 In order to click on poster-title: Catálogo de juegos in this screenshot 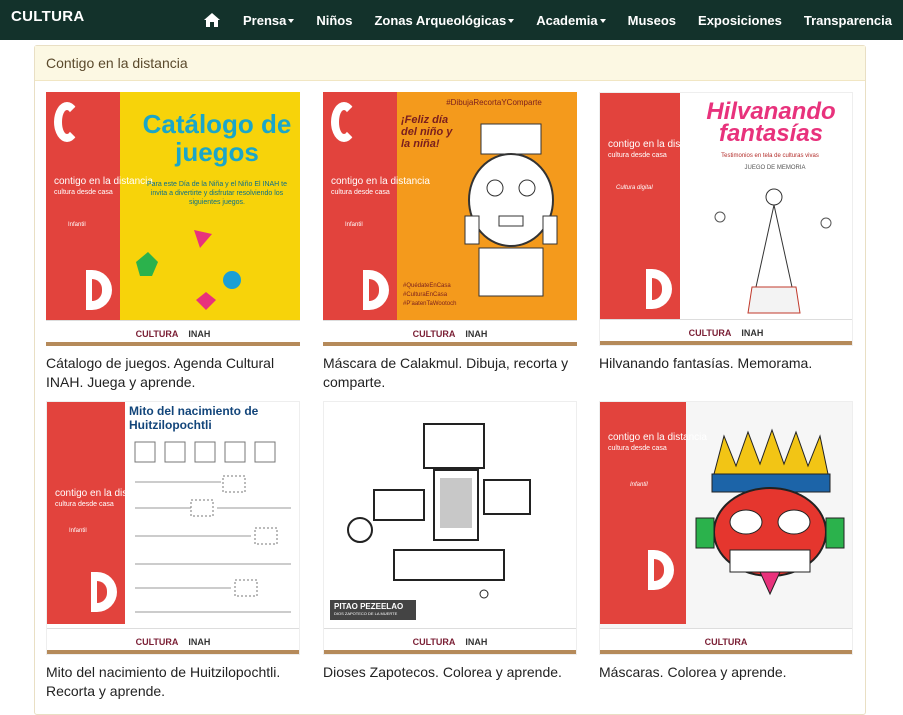, I will do `click(217, 138)`.